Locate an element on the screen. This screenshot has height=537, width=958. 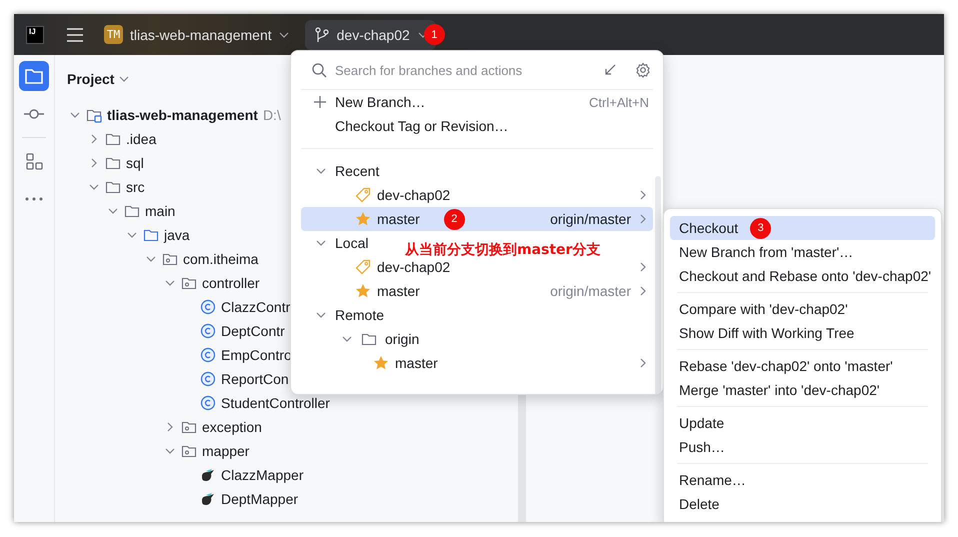
tree-item: .idea is located at coordinates (141, 139).